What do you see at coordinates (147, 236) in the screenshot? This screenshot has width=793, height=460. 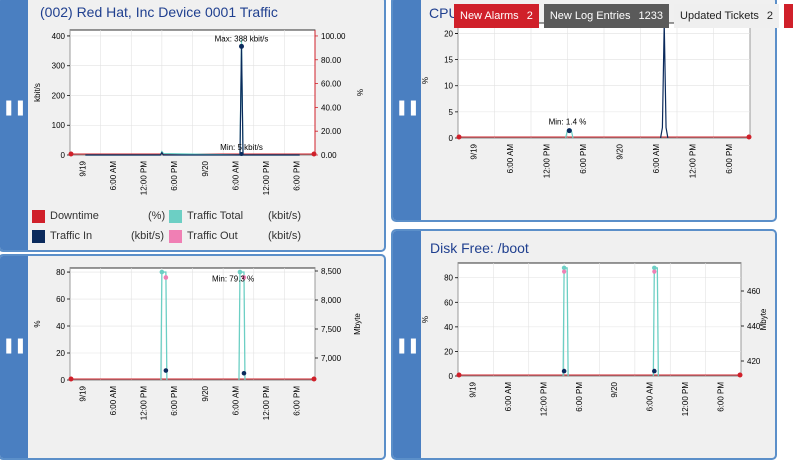 I see `legend-unit: (kbit/s)` at bounding box center [147, 236].